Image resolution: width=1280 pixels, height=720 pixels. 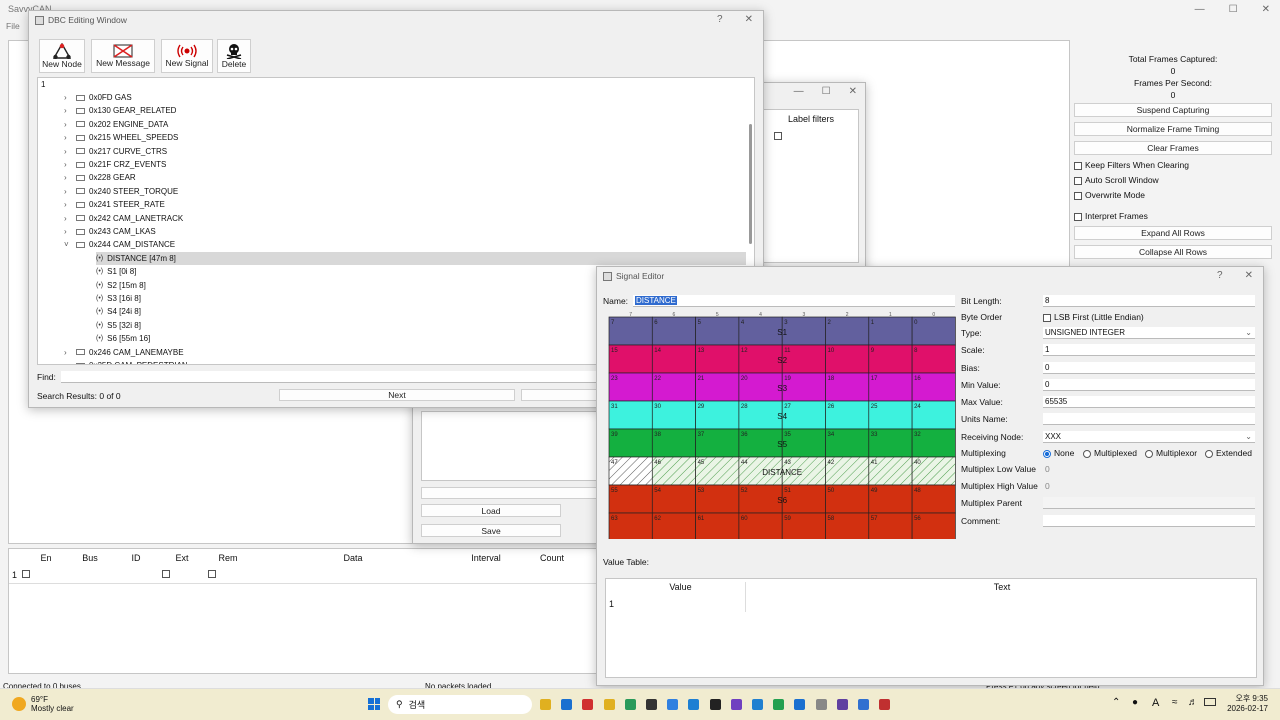 I want to click on expand-rows-button: Expand All Rows, so click(x=1173, y=233).